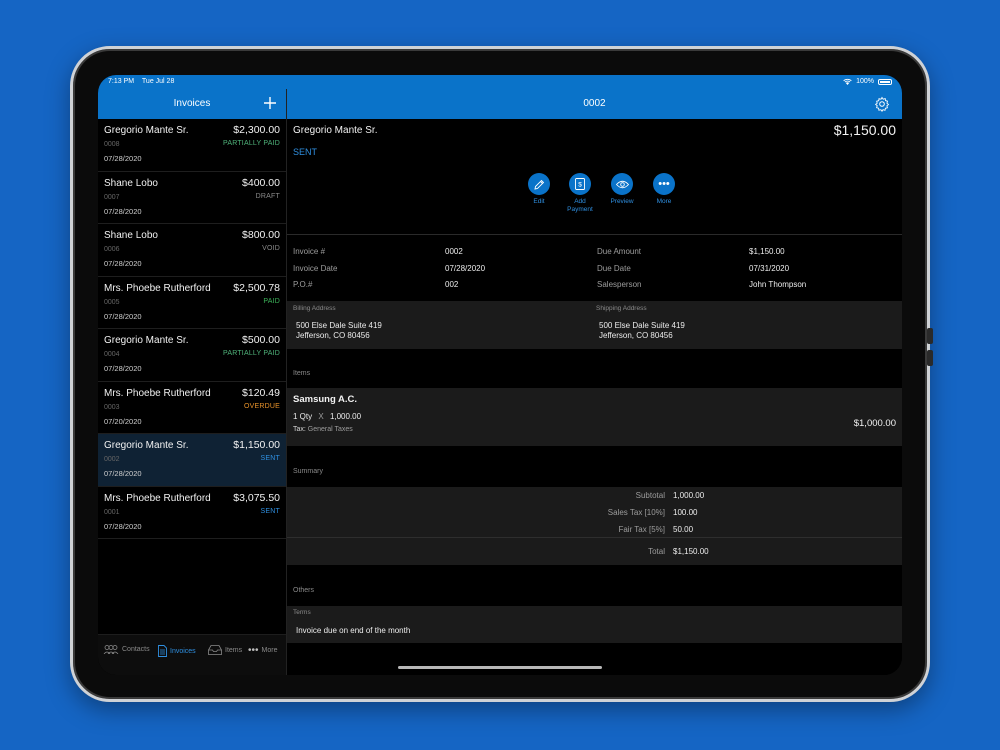  What do you see at coordinates (465, 268) in the screenshot?
I see `invoice-date-value: 07/28/2020` at bounding box center [465, 268].